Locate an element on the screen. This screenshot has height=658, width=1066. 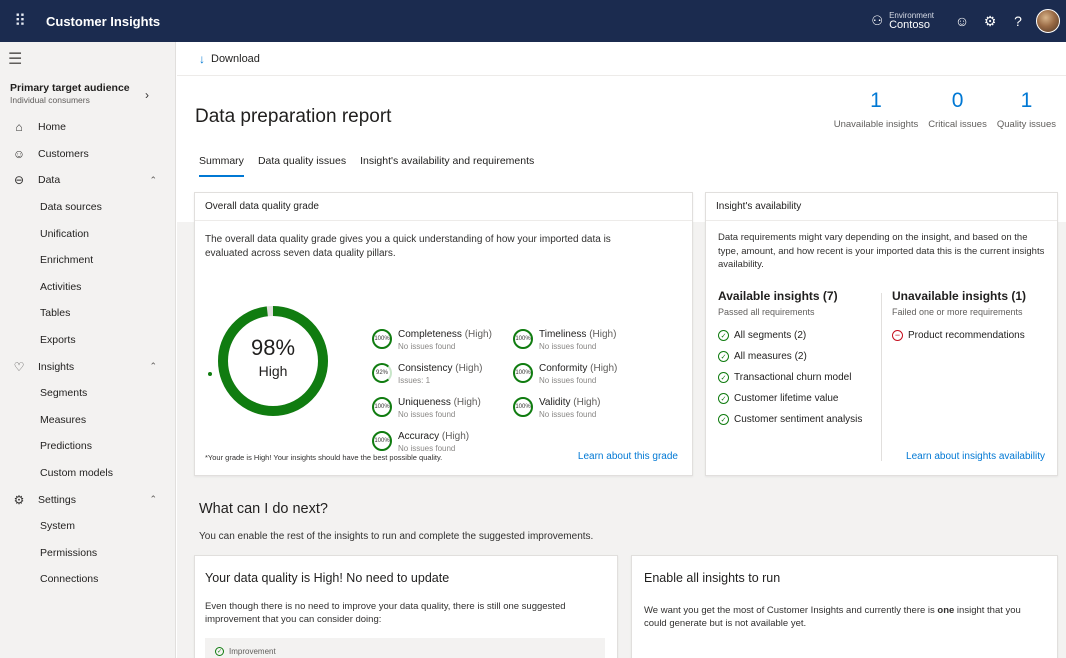
sidebar-item-home: ⌂ Home is located at coordinates (87, 127).